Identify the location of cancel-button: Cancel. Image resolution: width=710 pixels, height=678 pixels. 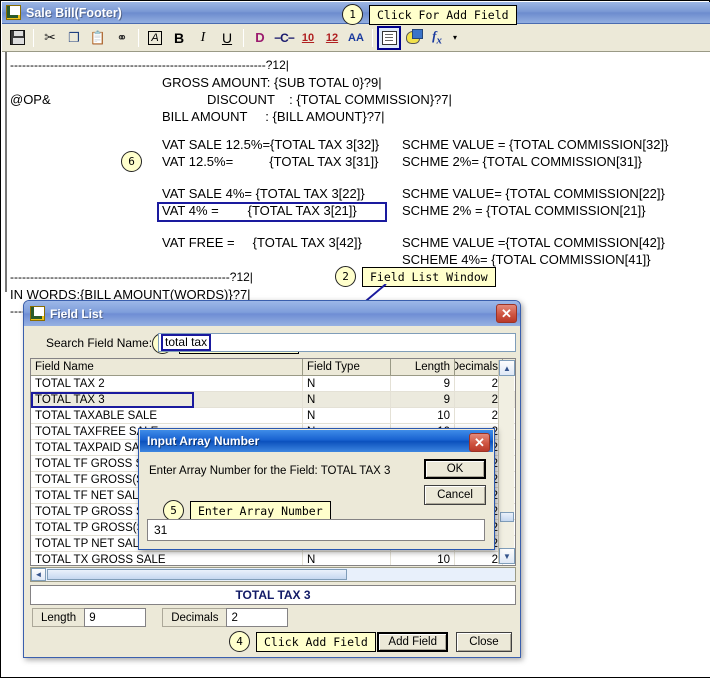
(455, 495).